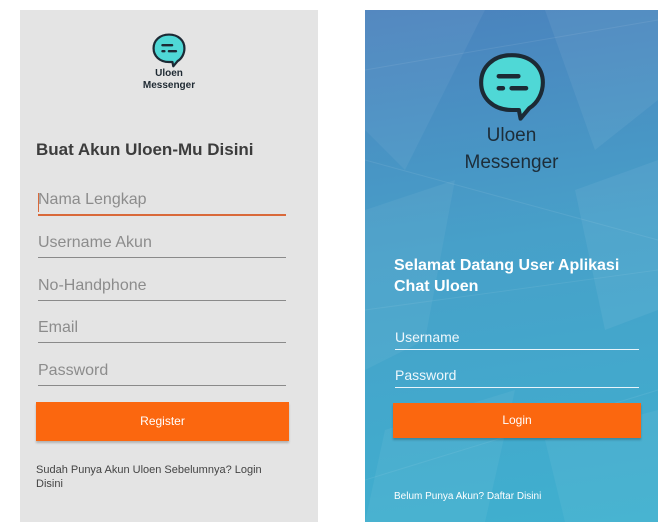  Describe the element at coordinates (507, 276) in the screenshot. I see `welcome-title: Selamat Datang User Aplikasi Chat Uloen` at that location.